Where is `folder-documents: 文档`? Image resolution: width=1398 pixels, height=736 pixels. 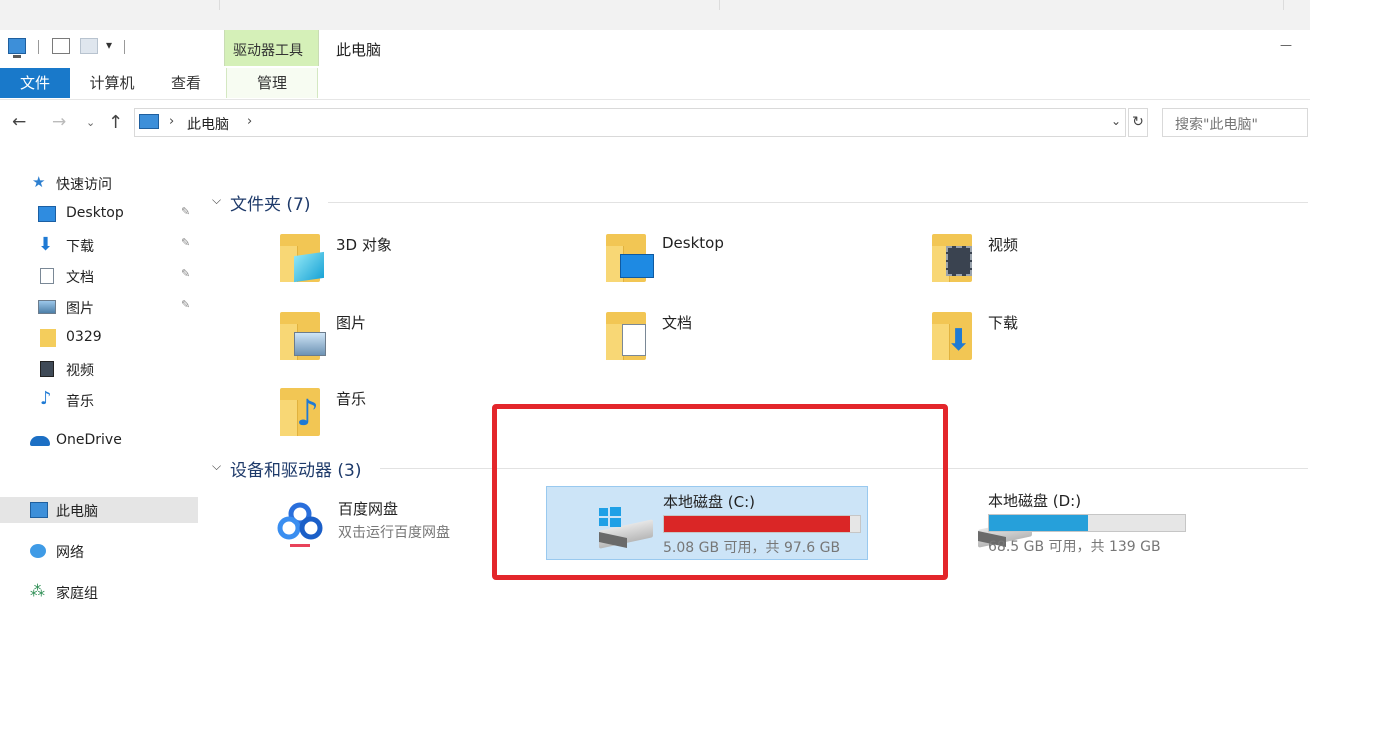
folder-documents: 文档 is located at coordinates (754, 340).